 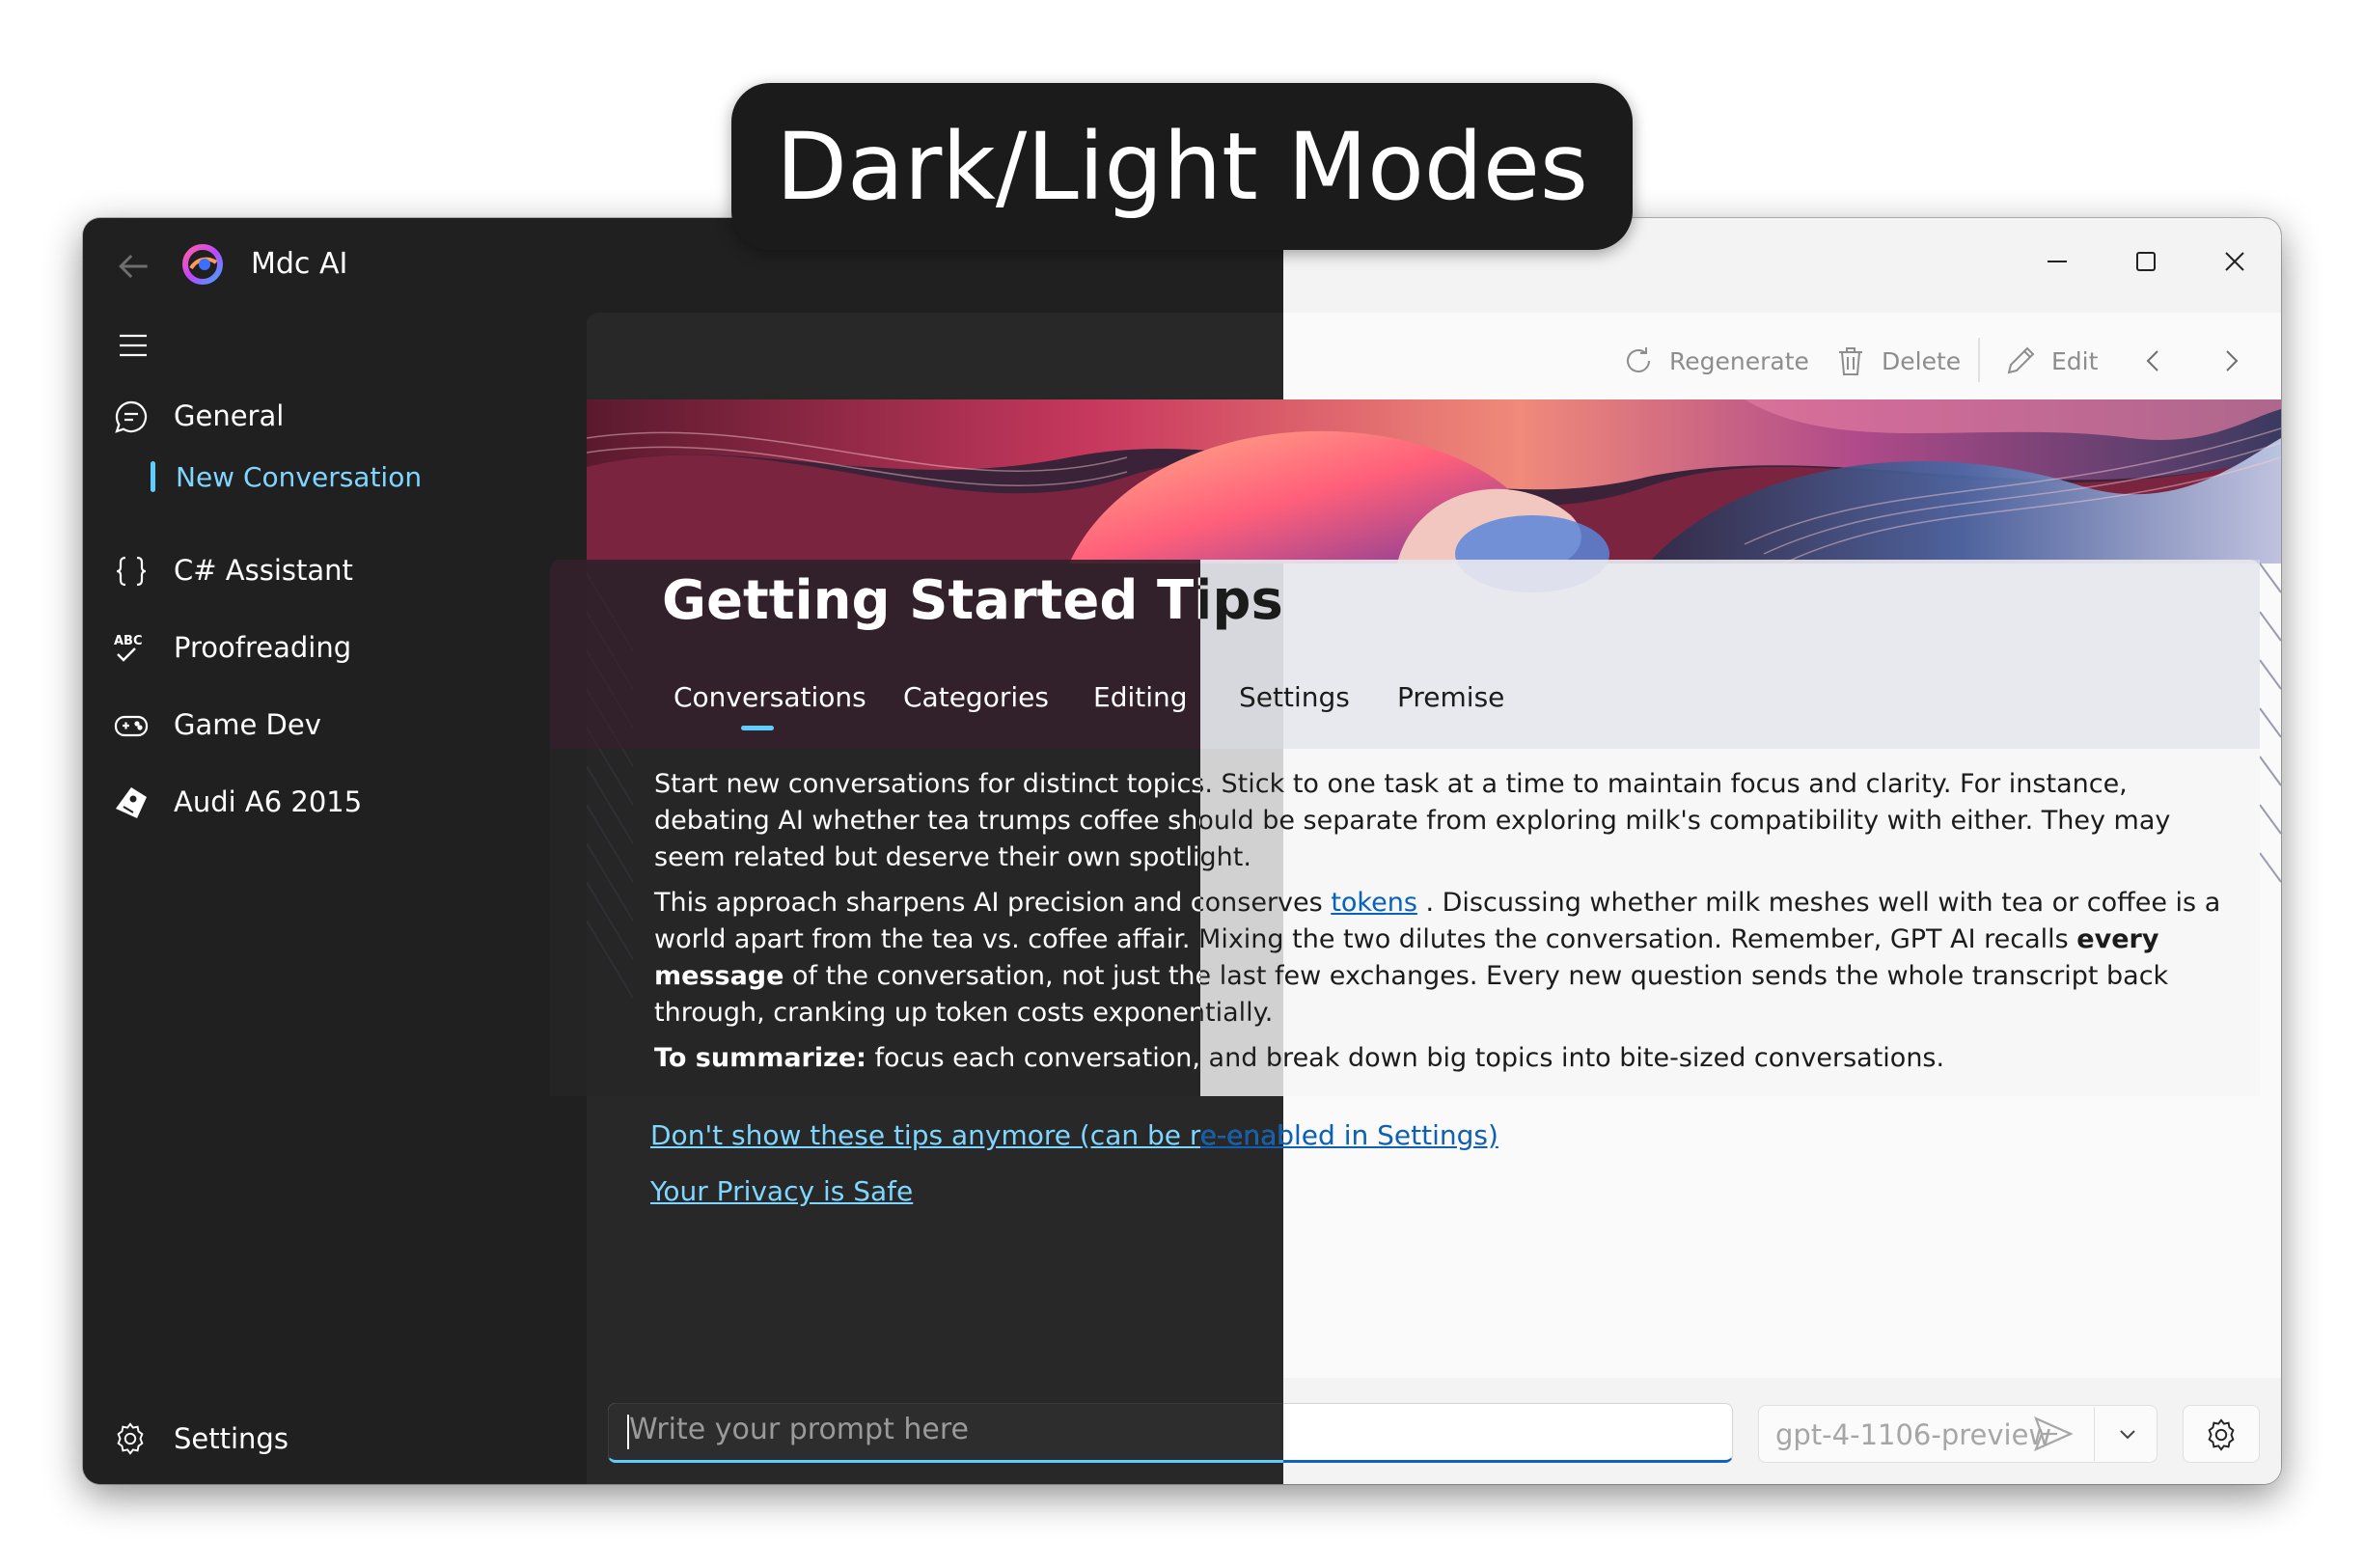 I want to click on gear-icon, so click(x=2222, y=1435).